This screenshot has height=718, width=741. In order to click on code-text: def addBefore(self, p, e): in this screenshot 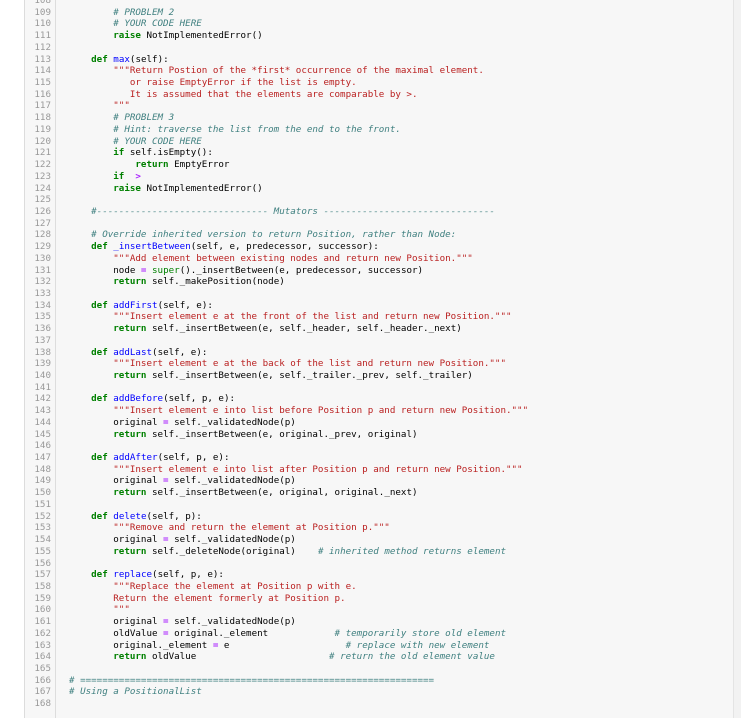, I will do `click(145, 399)`.